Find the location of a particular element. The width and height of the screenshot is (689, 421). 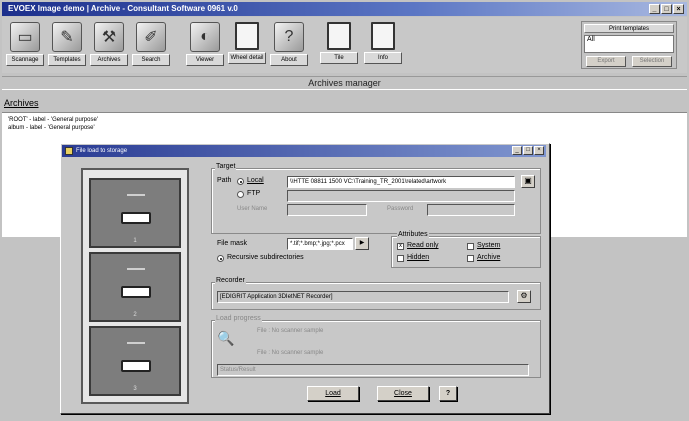

dialog-minimize-button: _ is located at coordinates (517, 150).